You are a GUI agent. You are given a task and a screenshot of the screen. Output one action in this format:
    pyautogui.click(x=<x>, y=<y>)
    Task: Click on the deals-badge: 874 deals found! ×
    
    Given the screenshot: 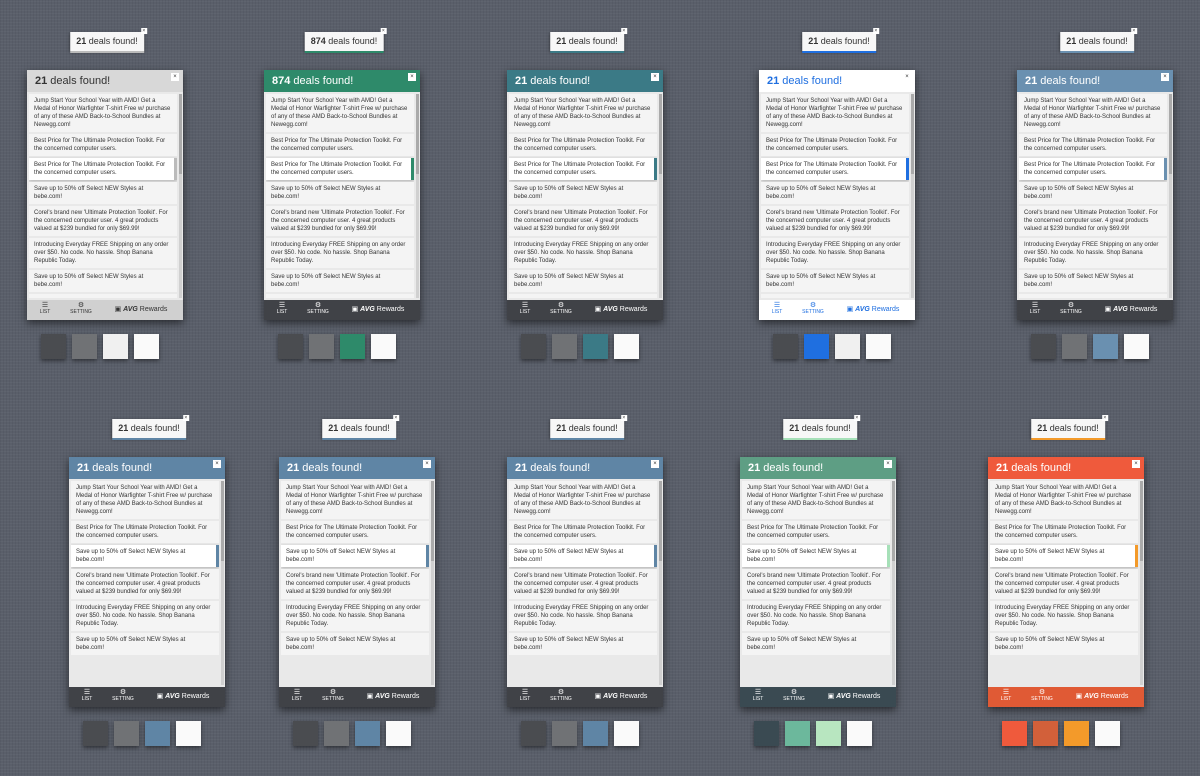 What is the action you would take?
    pyautogui.click(x=345, y=40)
    